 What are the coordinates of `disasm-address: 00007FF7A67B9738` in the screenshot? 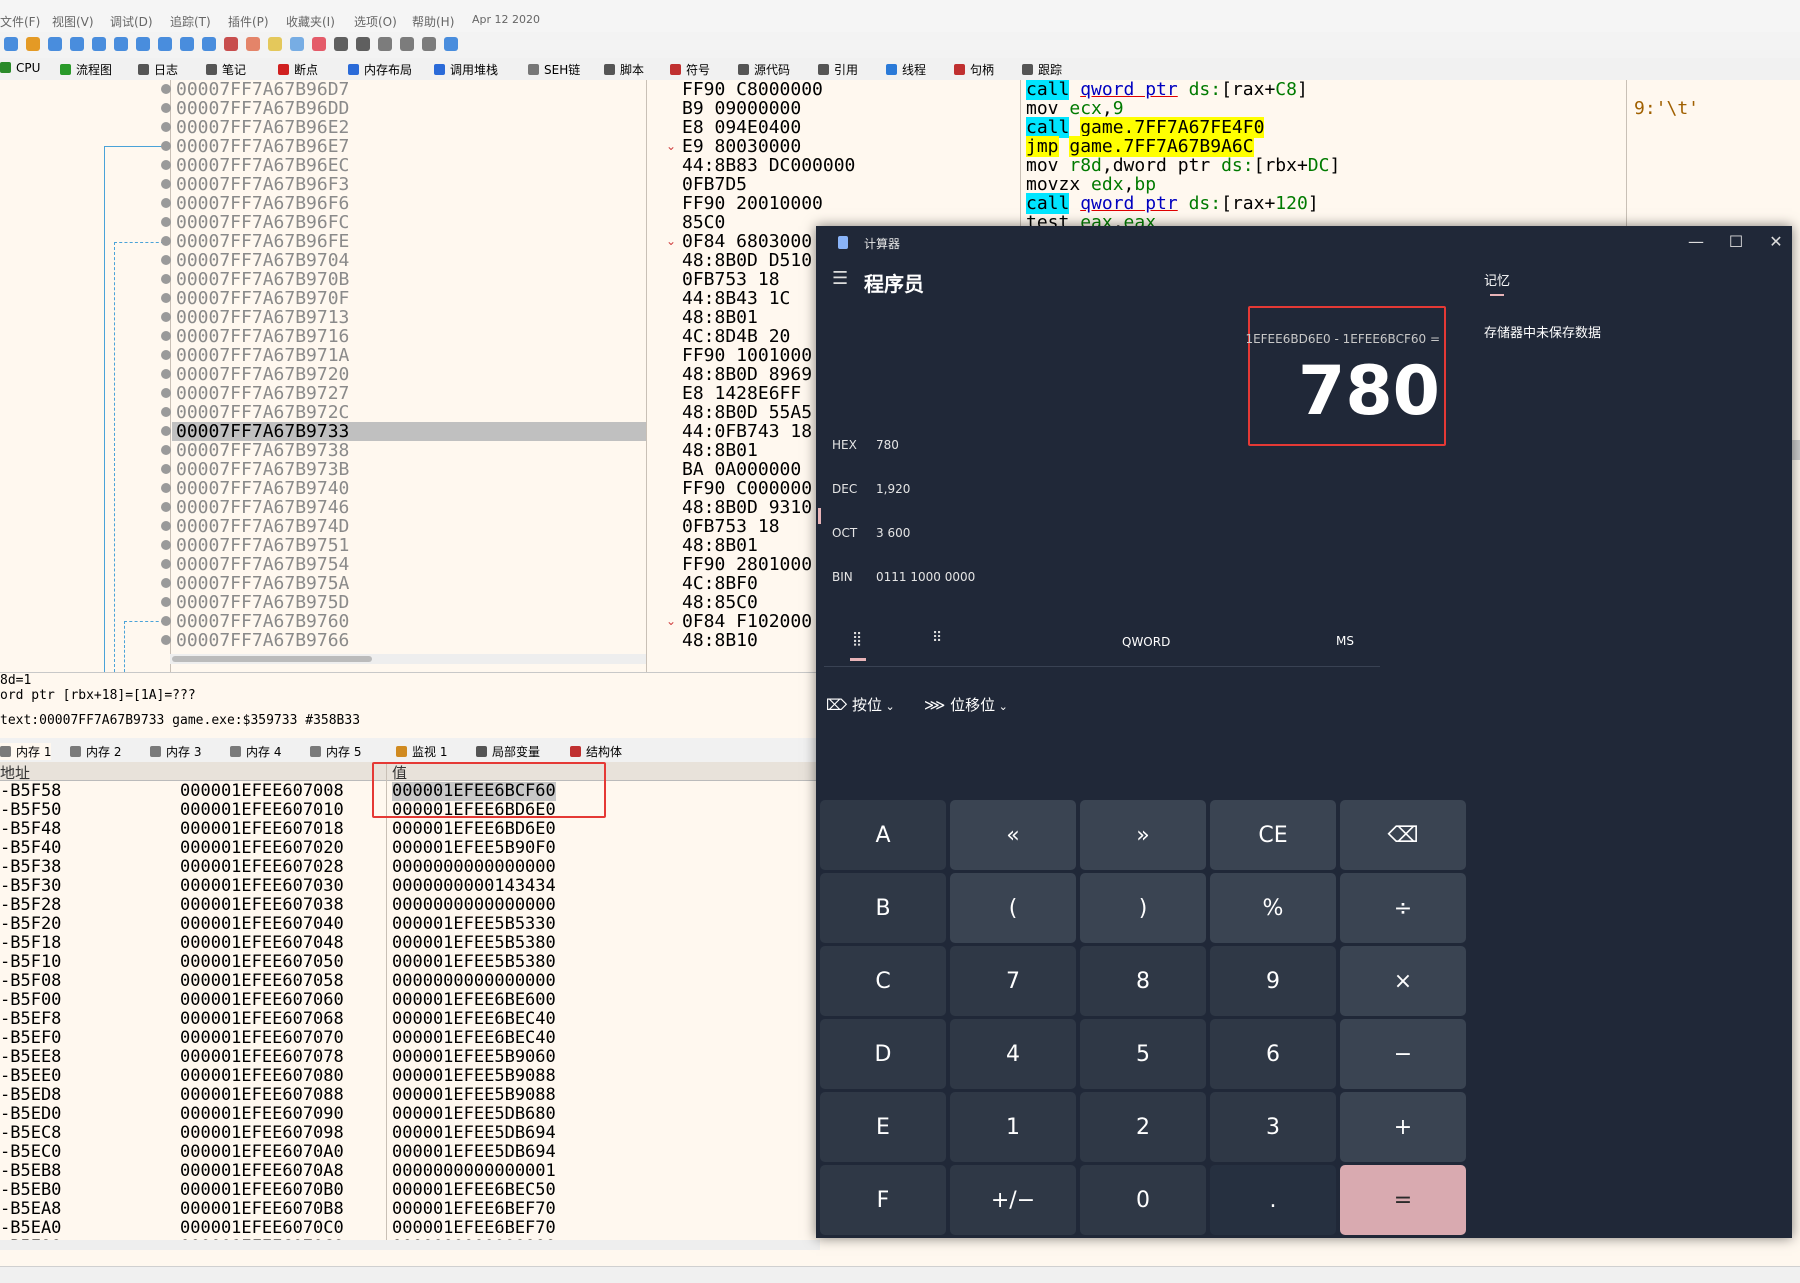 It's located at (262, 450).